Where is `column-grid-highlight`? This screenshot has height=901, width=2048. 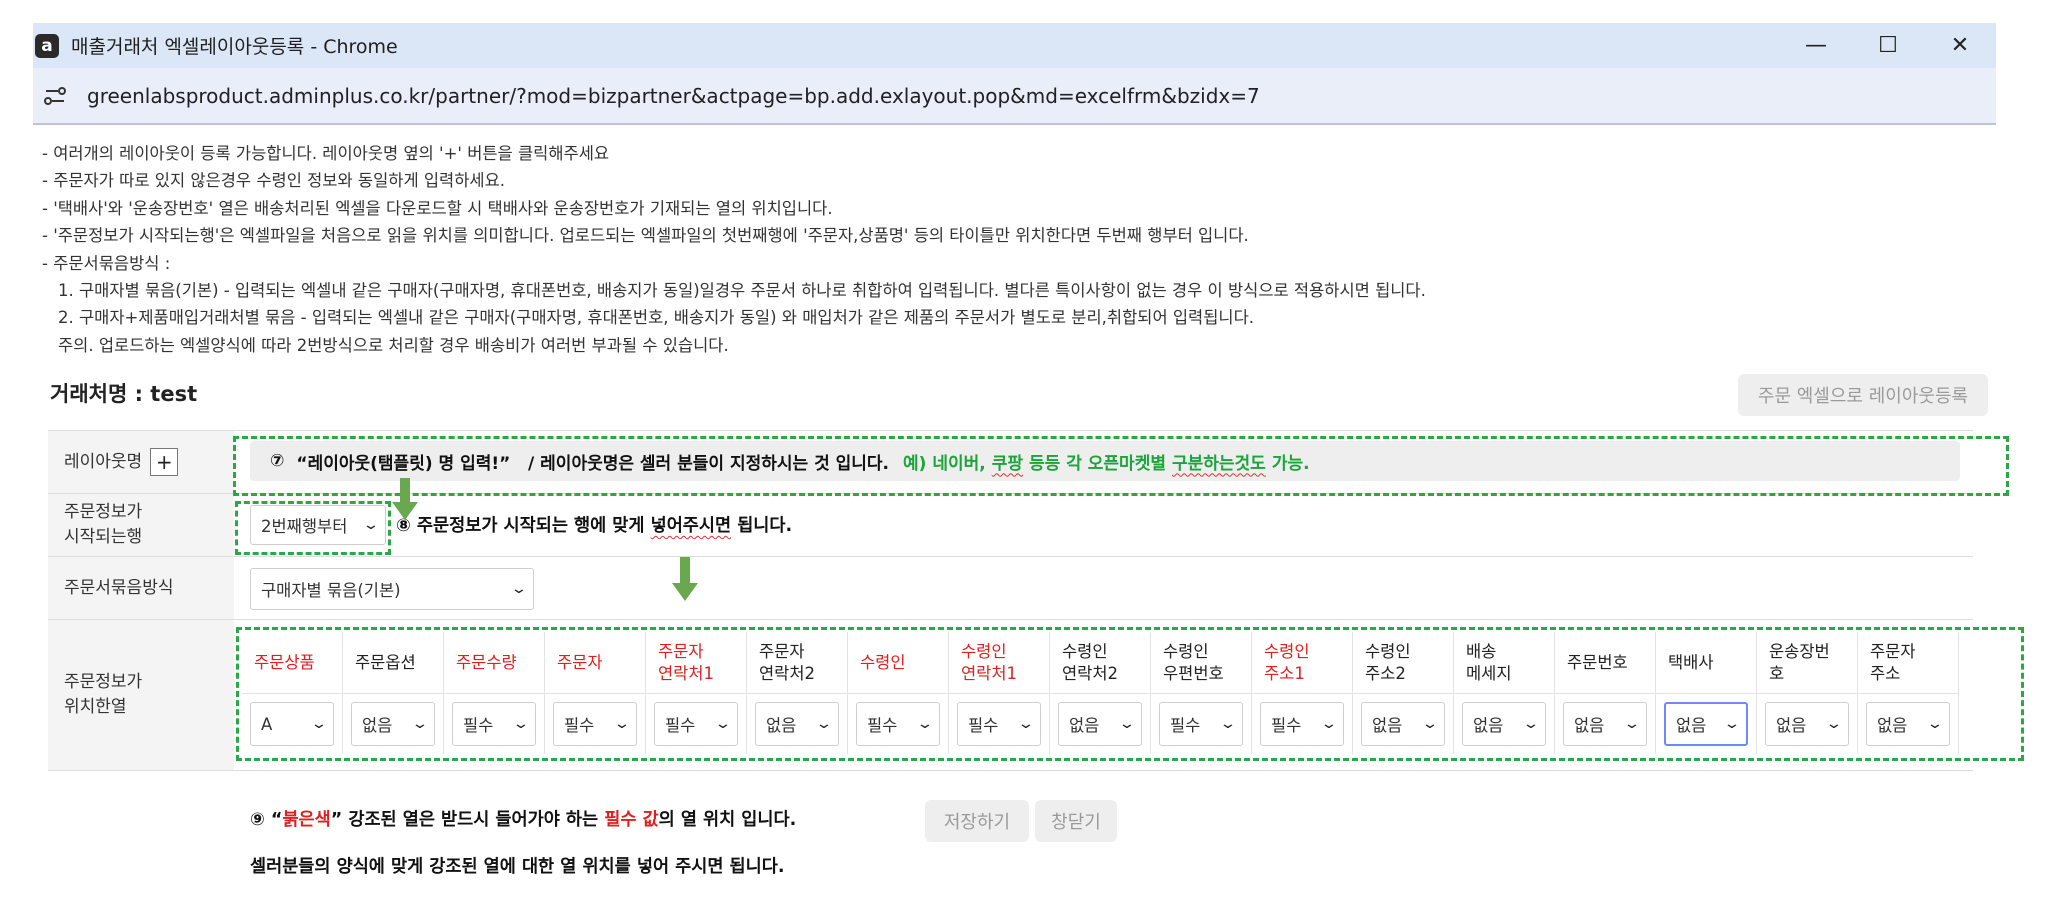 column-grid-highlight is located at coordinates (1130, 694).